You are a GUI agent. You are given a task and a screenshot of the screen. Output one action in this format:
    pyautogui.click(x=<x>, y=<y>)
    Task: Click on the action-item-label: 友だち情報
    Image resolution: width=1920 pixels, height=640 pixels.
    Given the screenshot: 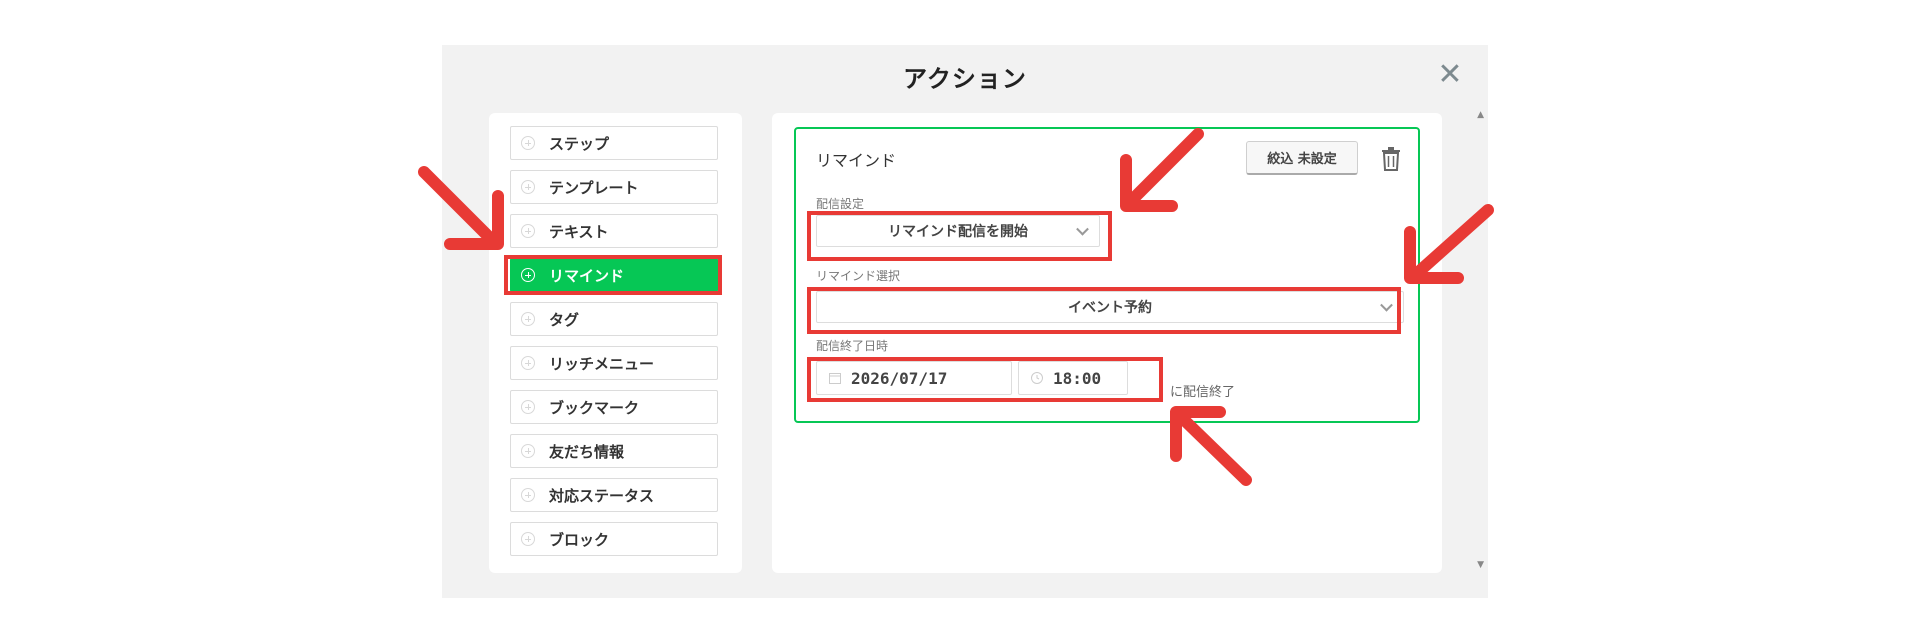 What is the action you would take?
    pyautogui.click(x=587, y=451)
    